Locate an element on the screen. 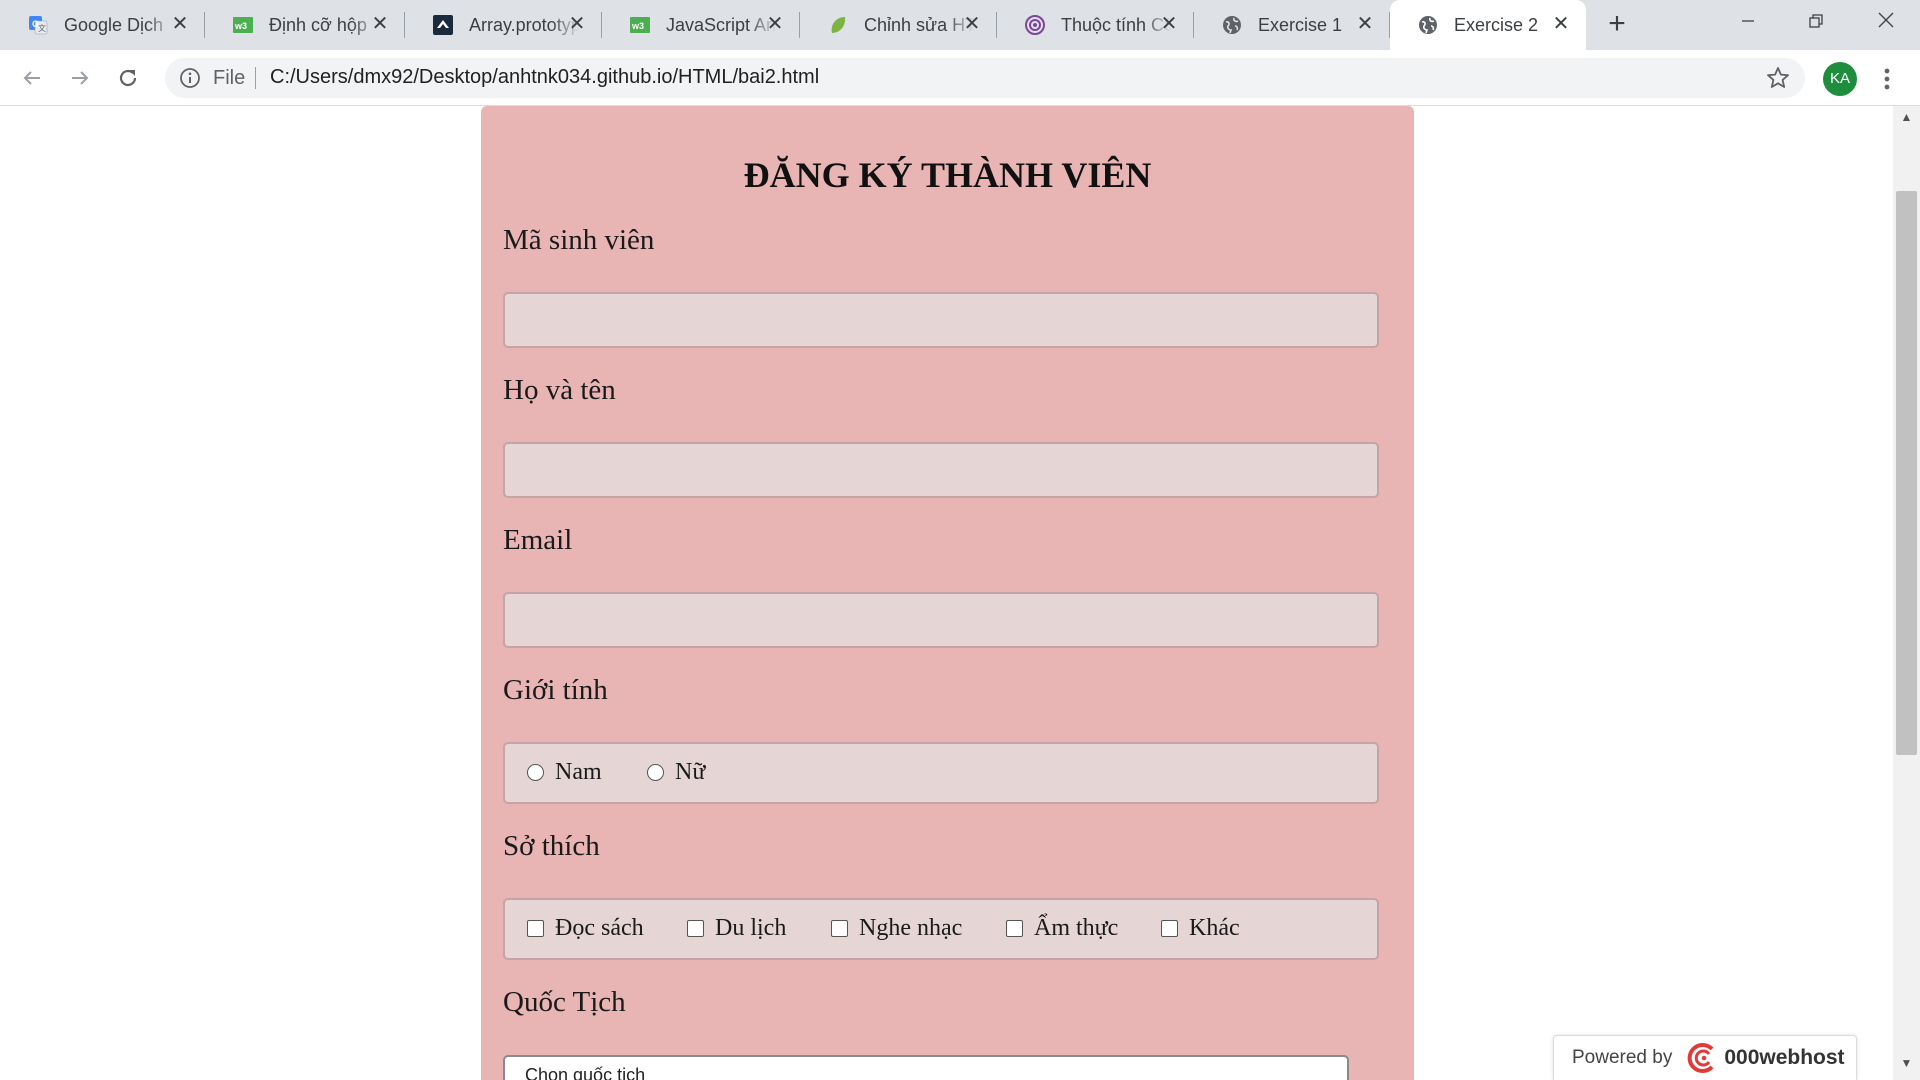 Image resolution: width=1920 pixels, height=1080 pixels. tab-title: Định cỡ hộp is located at coordinates (318, 24).